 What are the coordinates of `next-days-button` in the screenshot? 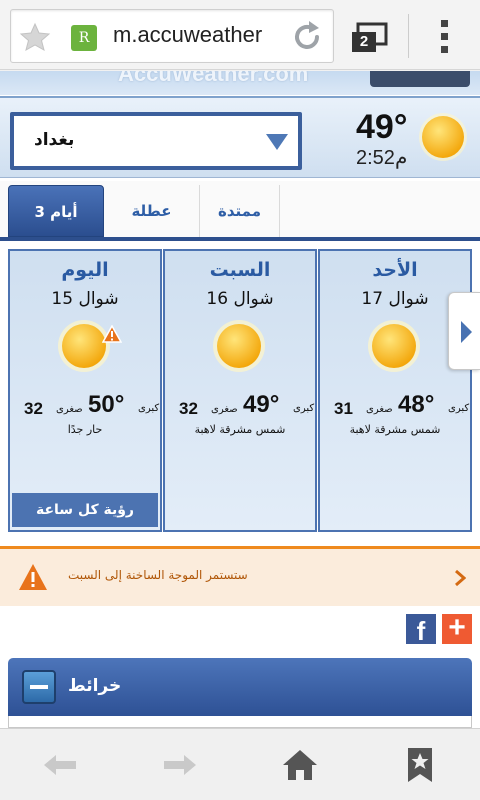 It's located at (464, 331).